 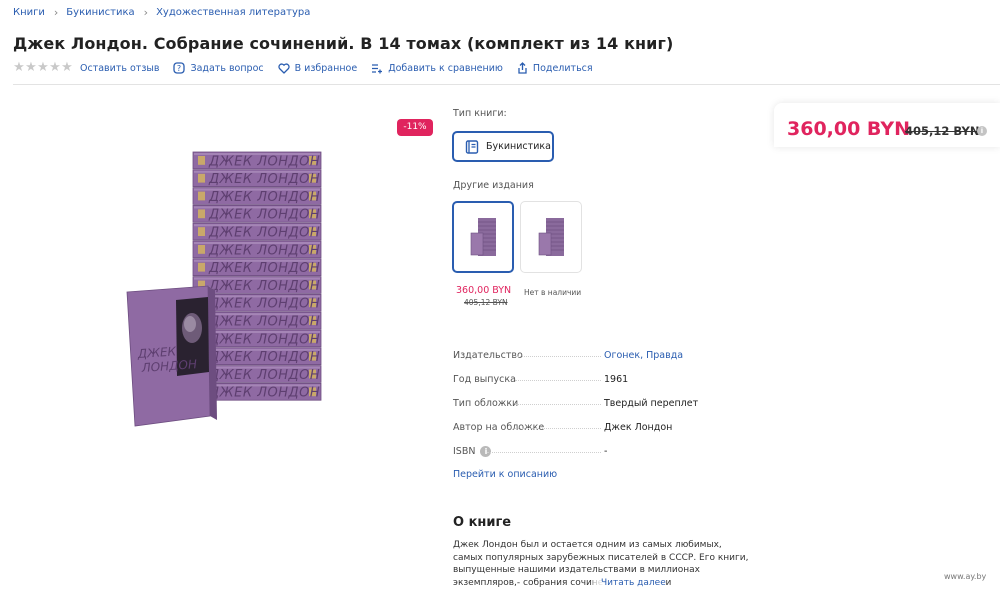 I want to click on share-label: Поделиться, so click(x=562, y=68).